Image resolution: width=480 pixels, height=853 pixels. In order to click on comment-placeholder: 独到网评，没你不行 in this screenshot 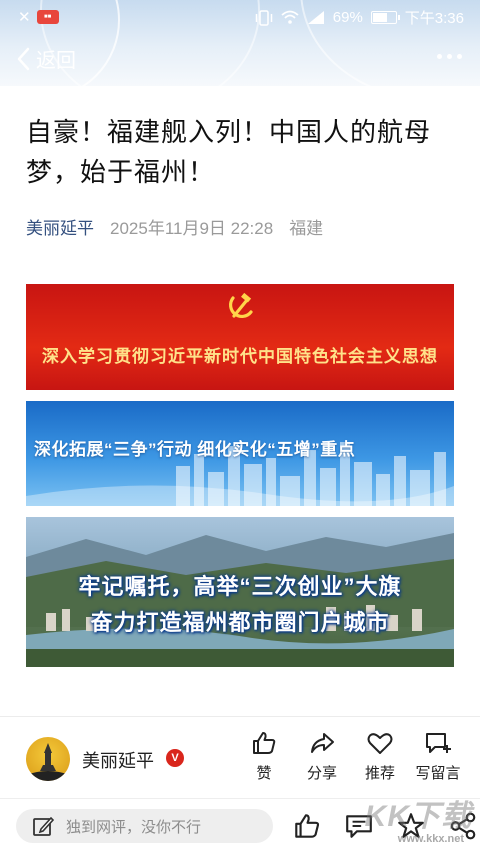, I will do `click(134, 827)`.